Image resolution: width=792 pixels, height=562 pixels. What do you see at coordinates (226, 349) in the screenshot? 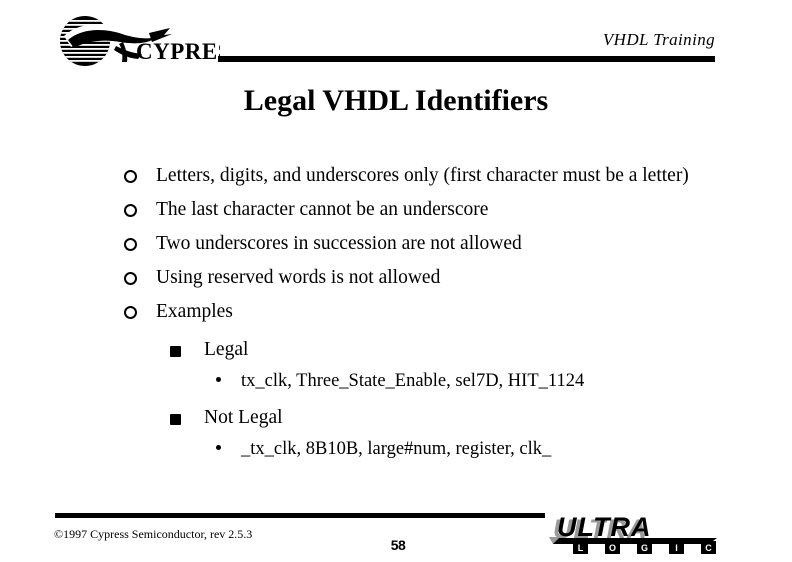
I see `list-item-label: Legal` at bounding box center [226, 349].